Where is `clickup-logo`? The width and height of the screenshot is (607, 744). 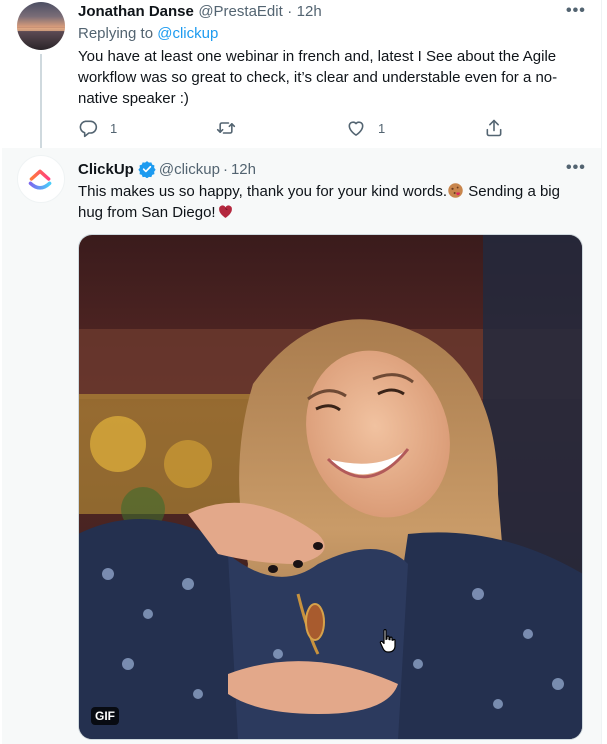 clickup-logo is located at coordinates (40, 179).